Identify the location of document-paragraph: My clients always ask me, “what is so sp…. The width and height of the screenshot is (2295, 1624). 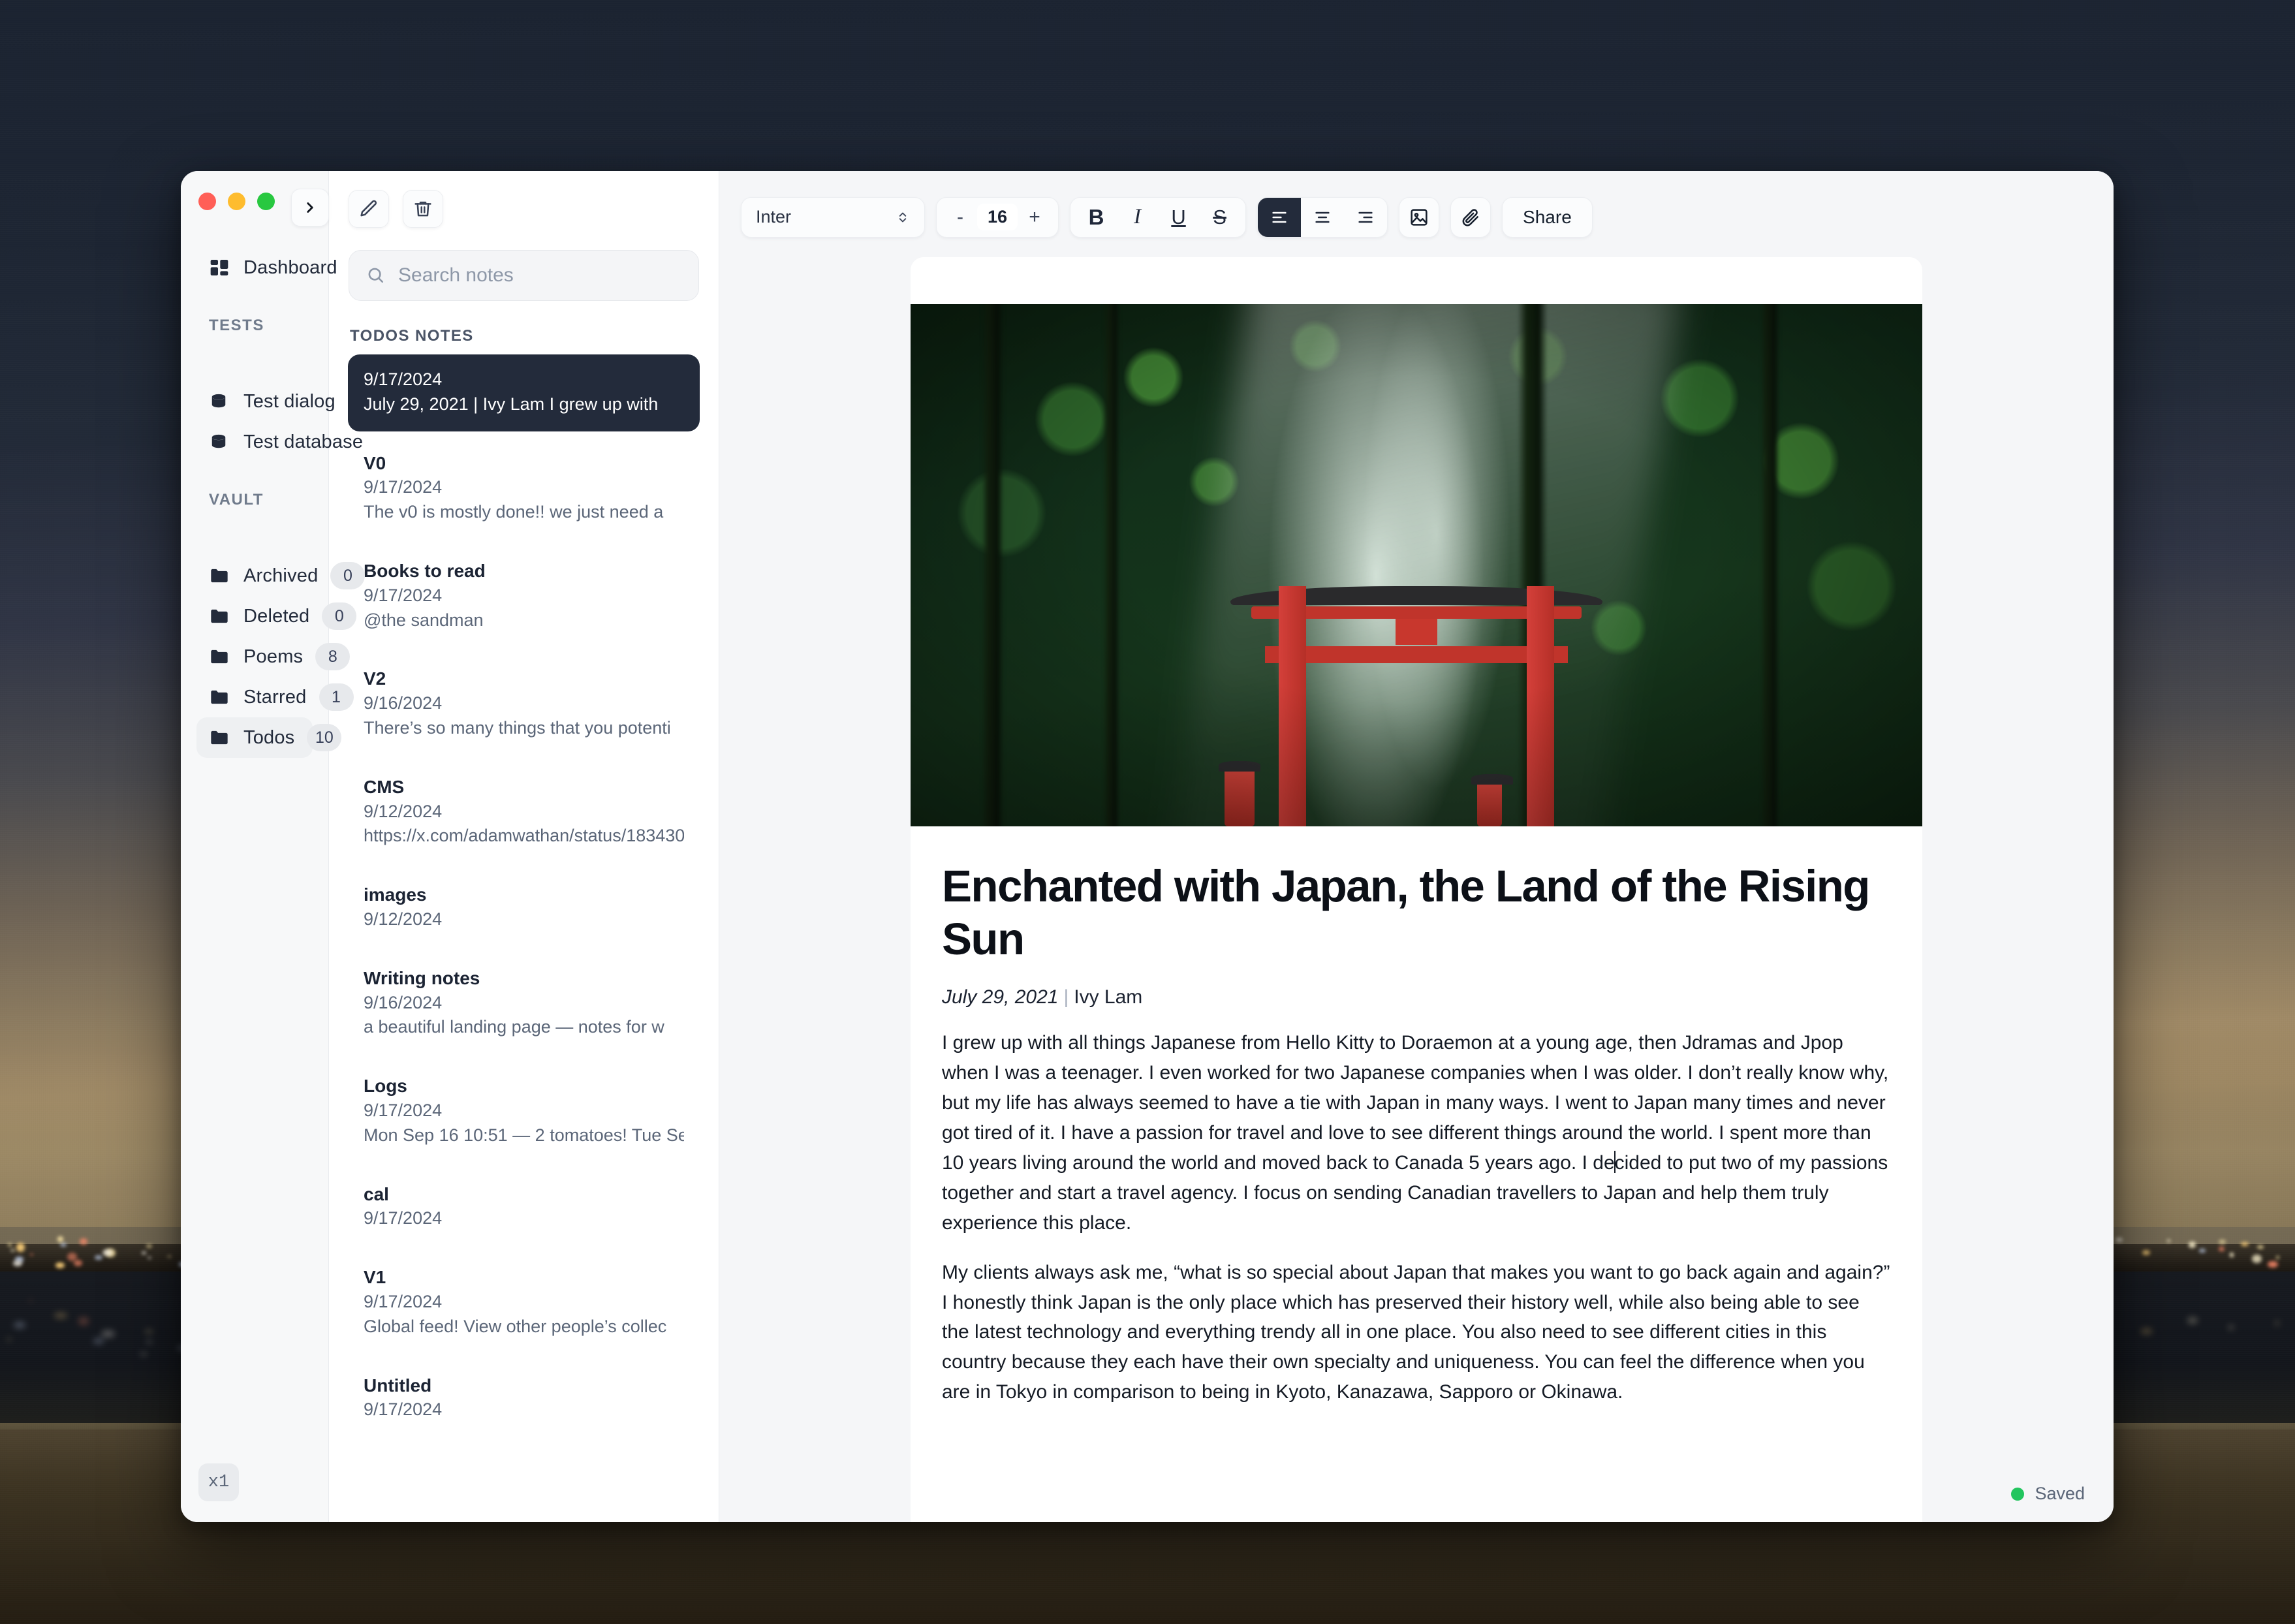
(1416, 1332).